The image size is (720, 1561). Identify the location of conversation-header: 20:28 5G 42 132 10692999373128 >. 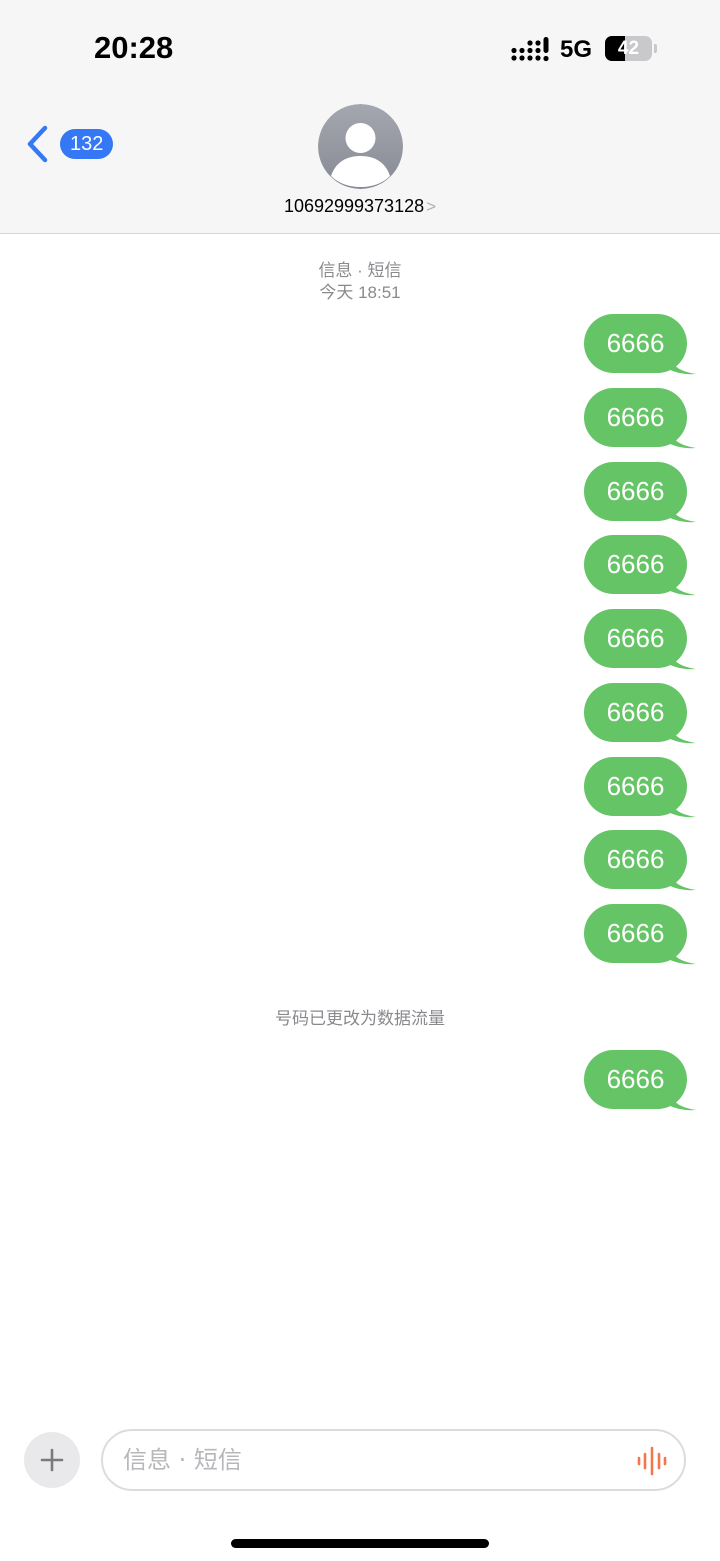
(360, 117).